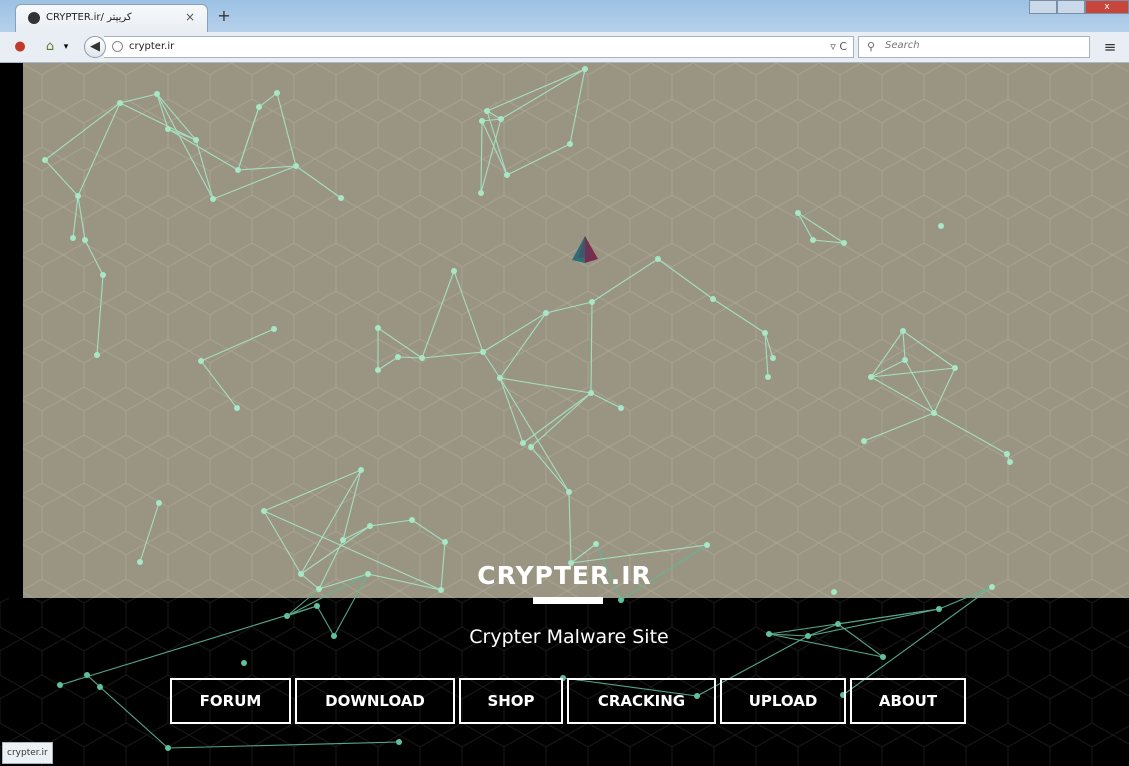  Describe the element at coordinates (1107, 7) in the screenshot. I see `window-close-button: x` at that location.